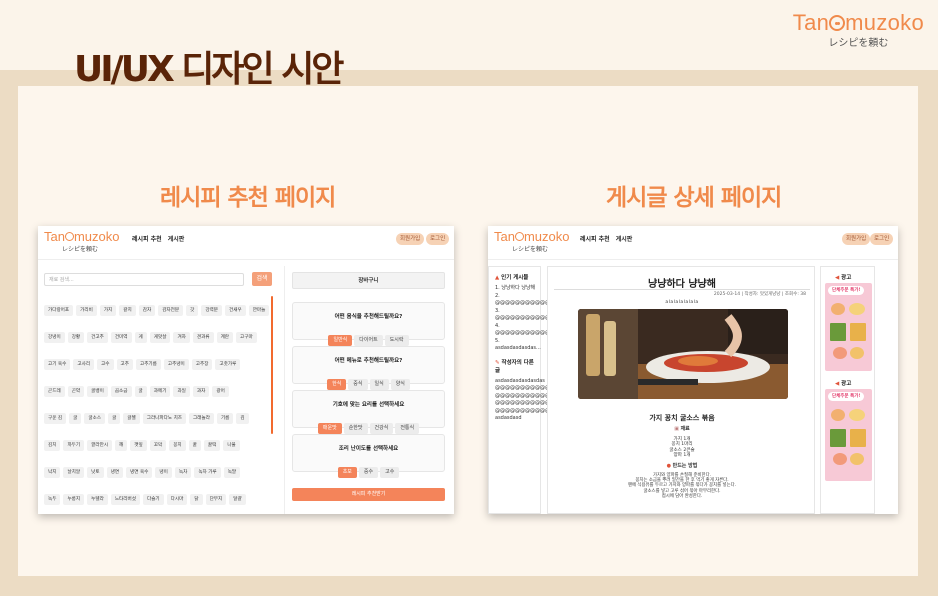  Describe the element at coordinates (95, 472) in the screenshot. I see `ingredient-tag: 낫토` at that location.